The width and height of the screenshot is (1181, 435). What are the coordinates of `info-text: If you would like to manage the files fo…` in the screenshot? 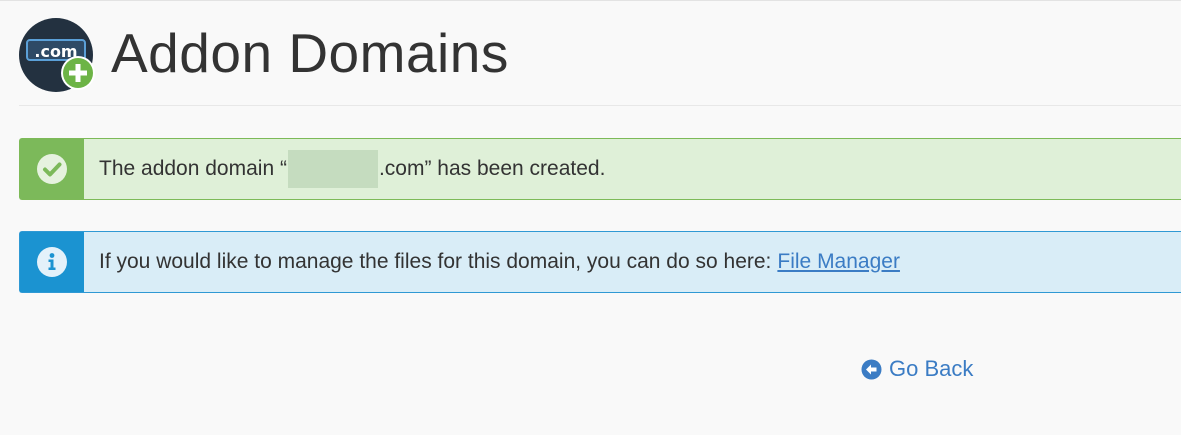 It's located at (435, 261).